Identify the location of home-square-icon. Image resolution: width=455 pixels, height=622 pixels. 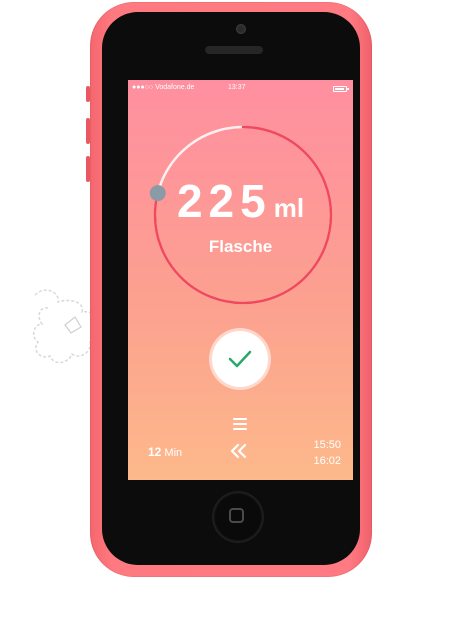
(236, 515).